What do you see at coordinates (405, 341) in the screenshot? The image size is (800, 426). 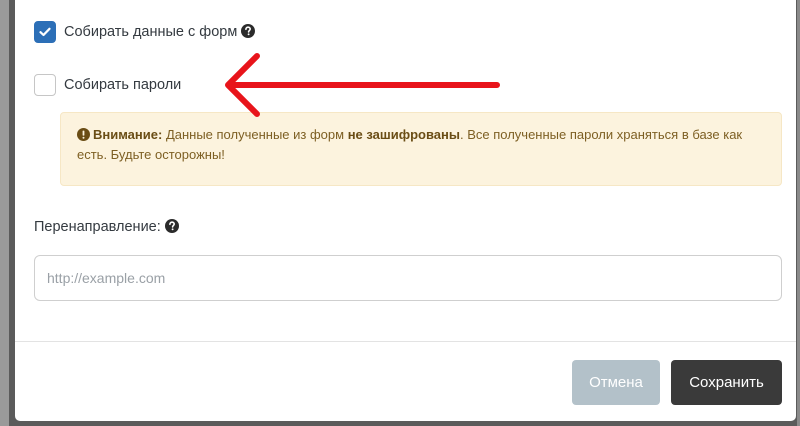 I see `footer-divider` at bounding box center [405, 341].